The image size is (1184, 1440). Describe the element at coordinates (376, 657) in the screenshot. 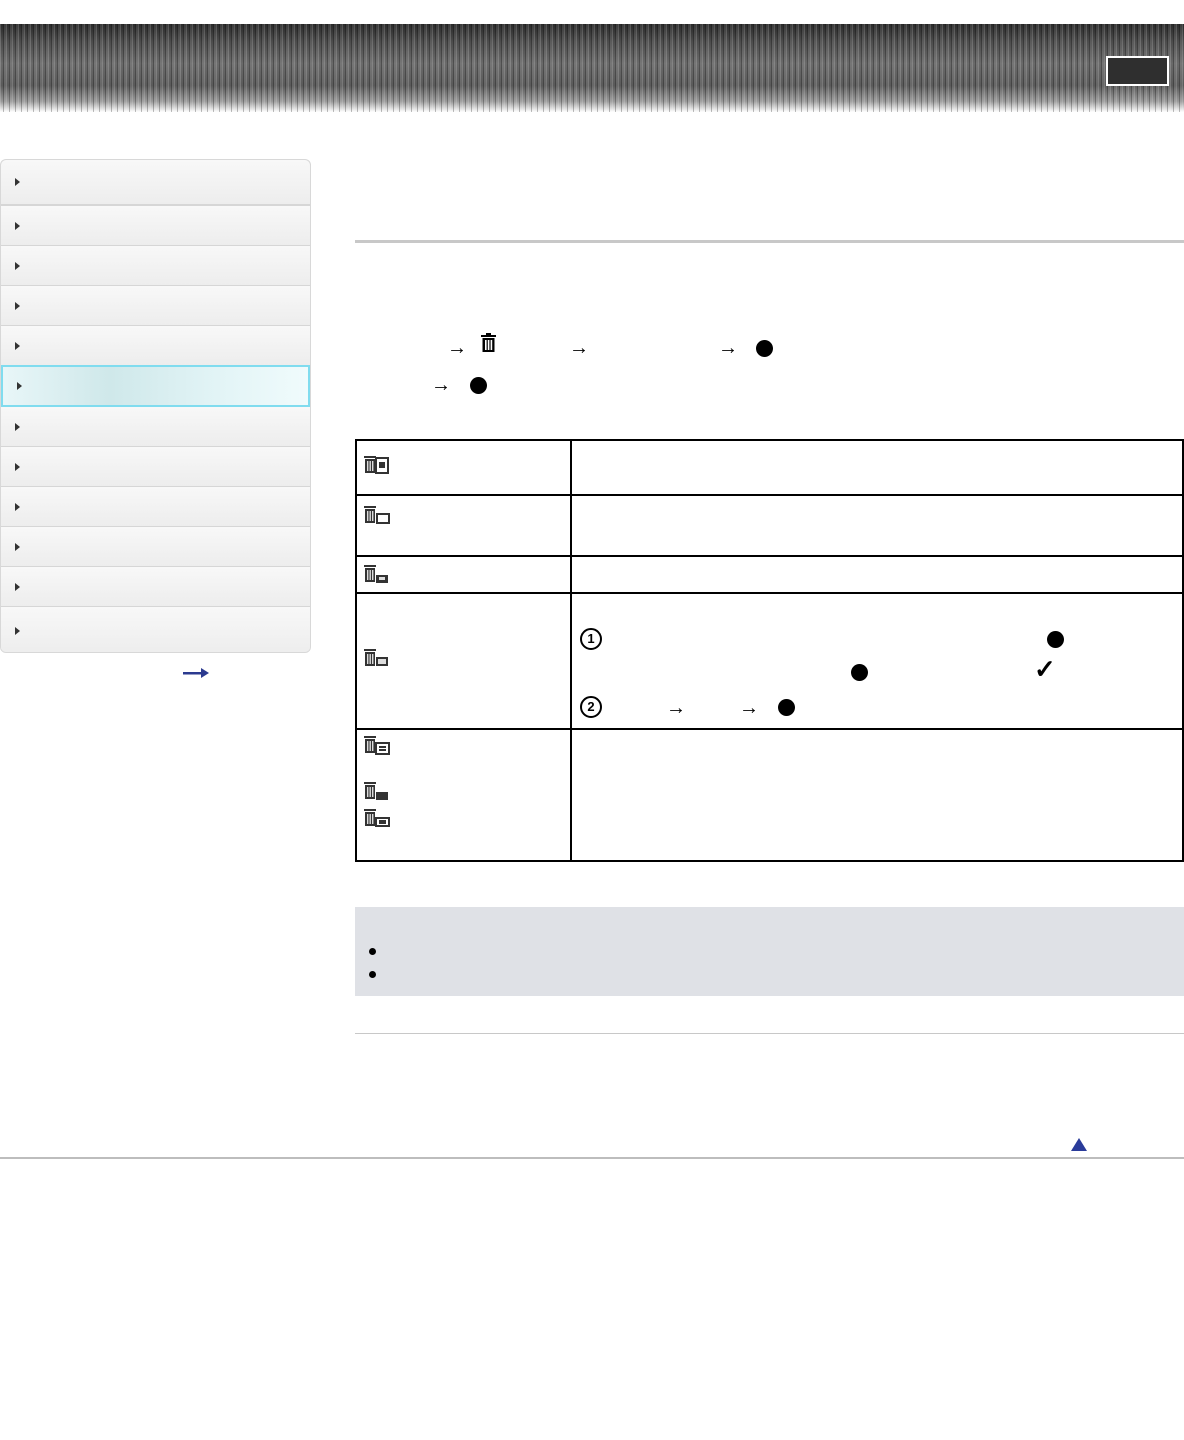

I see `multiple-images-icon` at that location.